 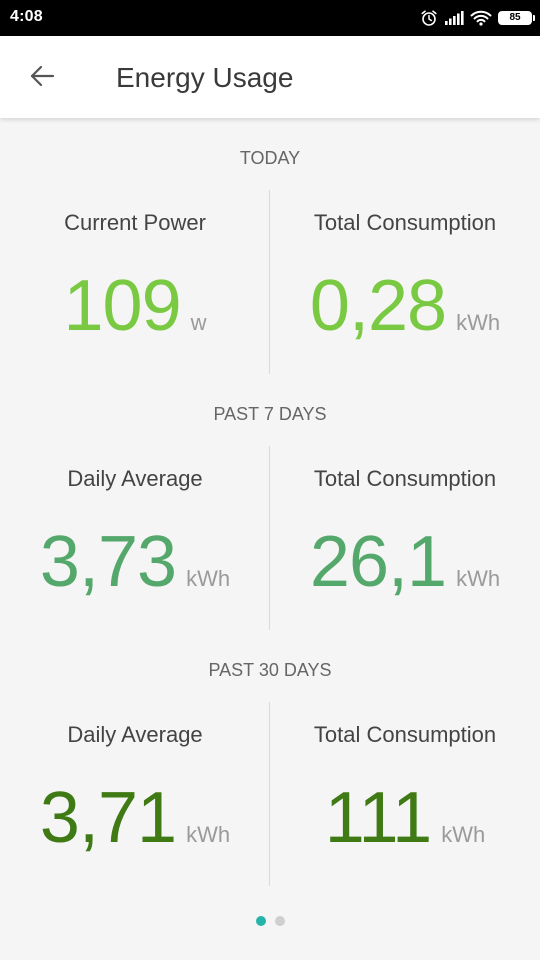 What do you see at coordinates (198, 322) in the screenshot?
I see `metric-unit: w` at bounding box center [198, 322].